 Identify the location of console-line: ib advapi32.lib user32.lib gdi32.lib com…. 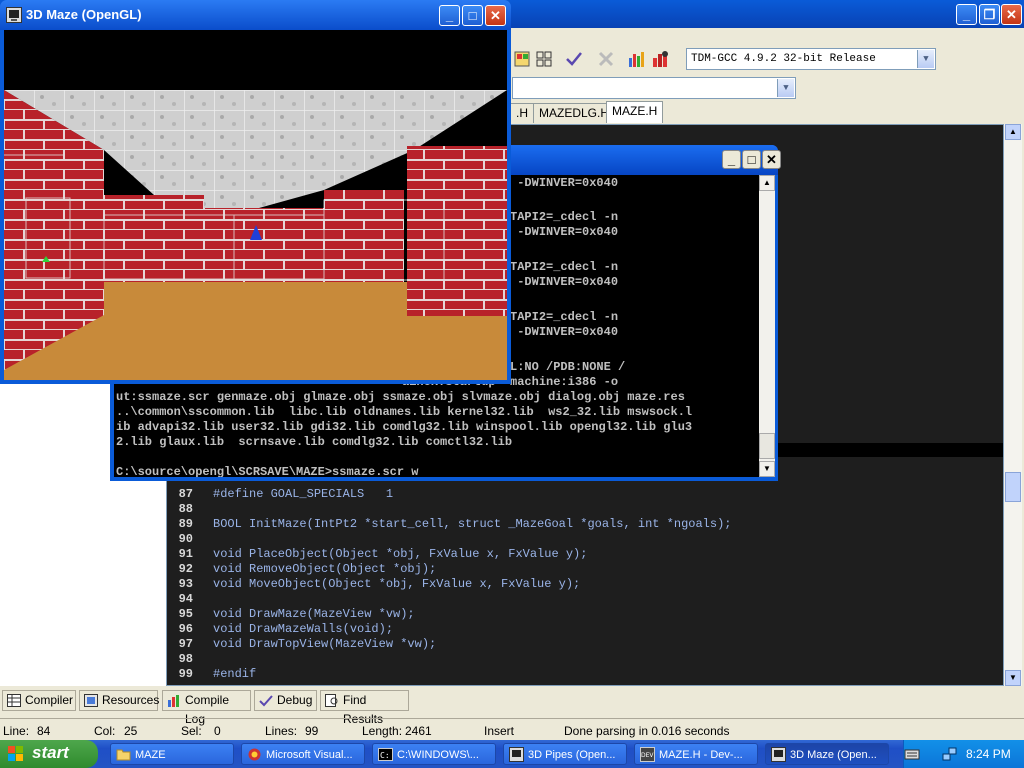
(404, 427).